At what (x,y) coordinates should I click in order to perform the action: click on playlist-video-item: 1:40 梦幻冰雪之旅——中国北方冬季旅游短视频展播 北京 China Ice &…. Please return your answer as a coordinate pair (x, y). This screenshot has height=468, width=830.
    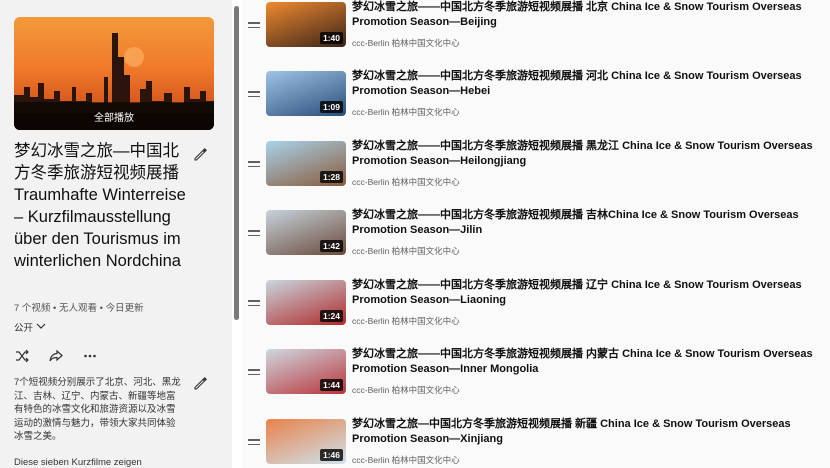
    Looking at the image, I should click on (536, 31).